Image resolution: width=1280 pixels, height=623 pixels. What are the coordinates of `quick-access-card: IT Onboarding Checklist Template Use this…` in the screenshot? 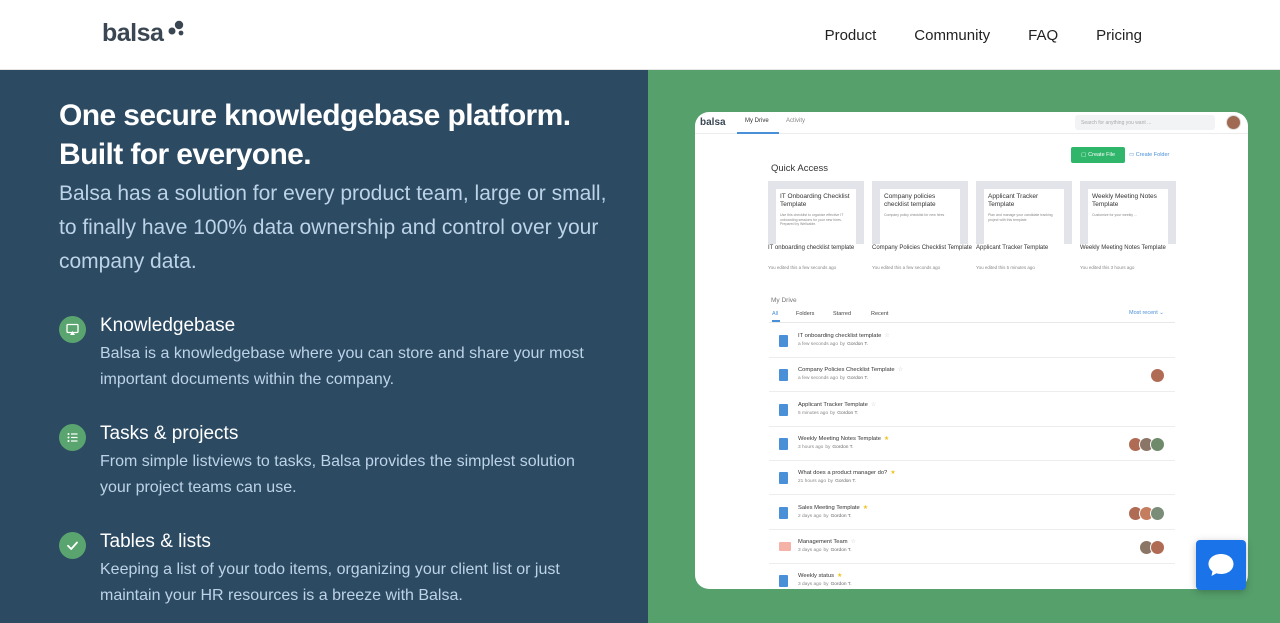 It's located at (816, 212).